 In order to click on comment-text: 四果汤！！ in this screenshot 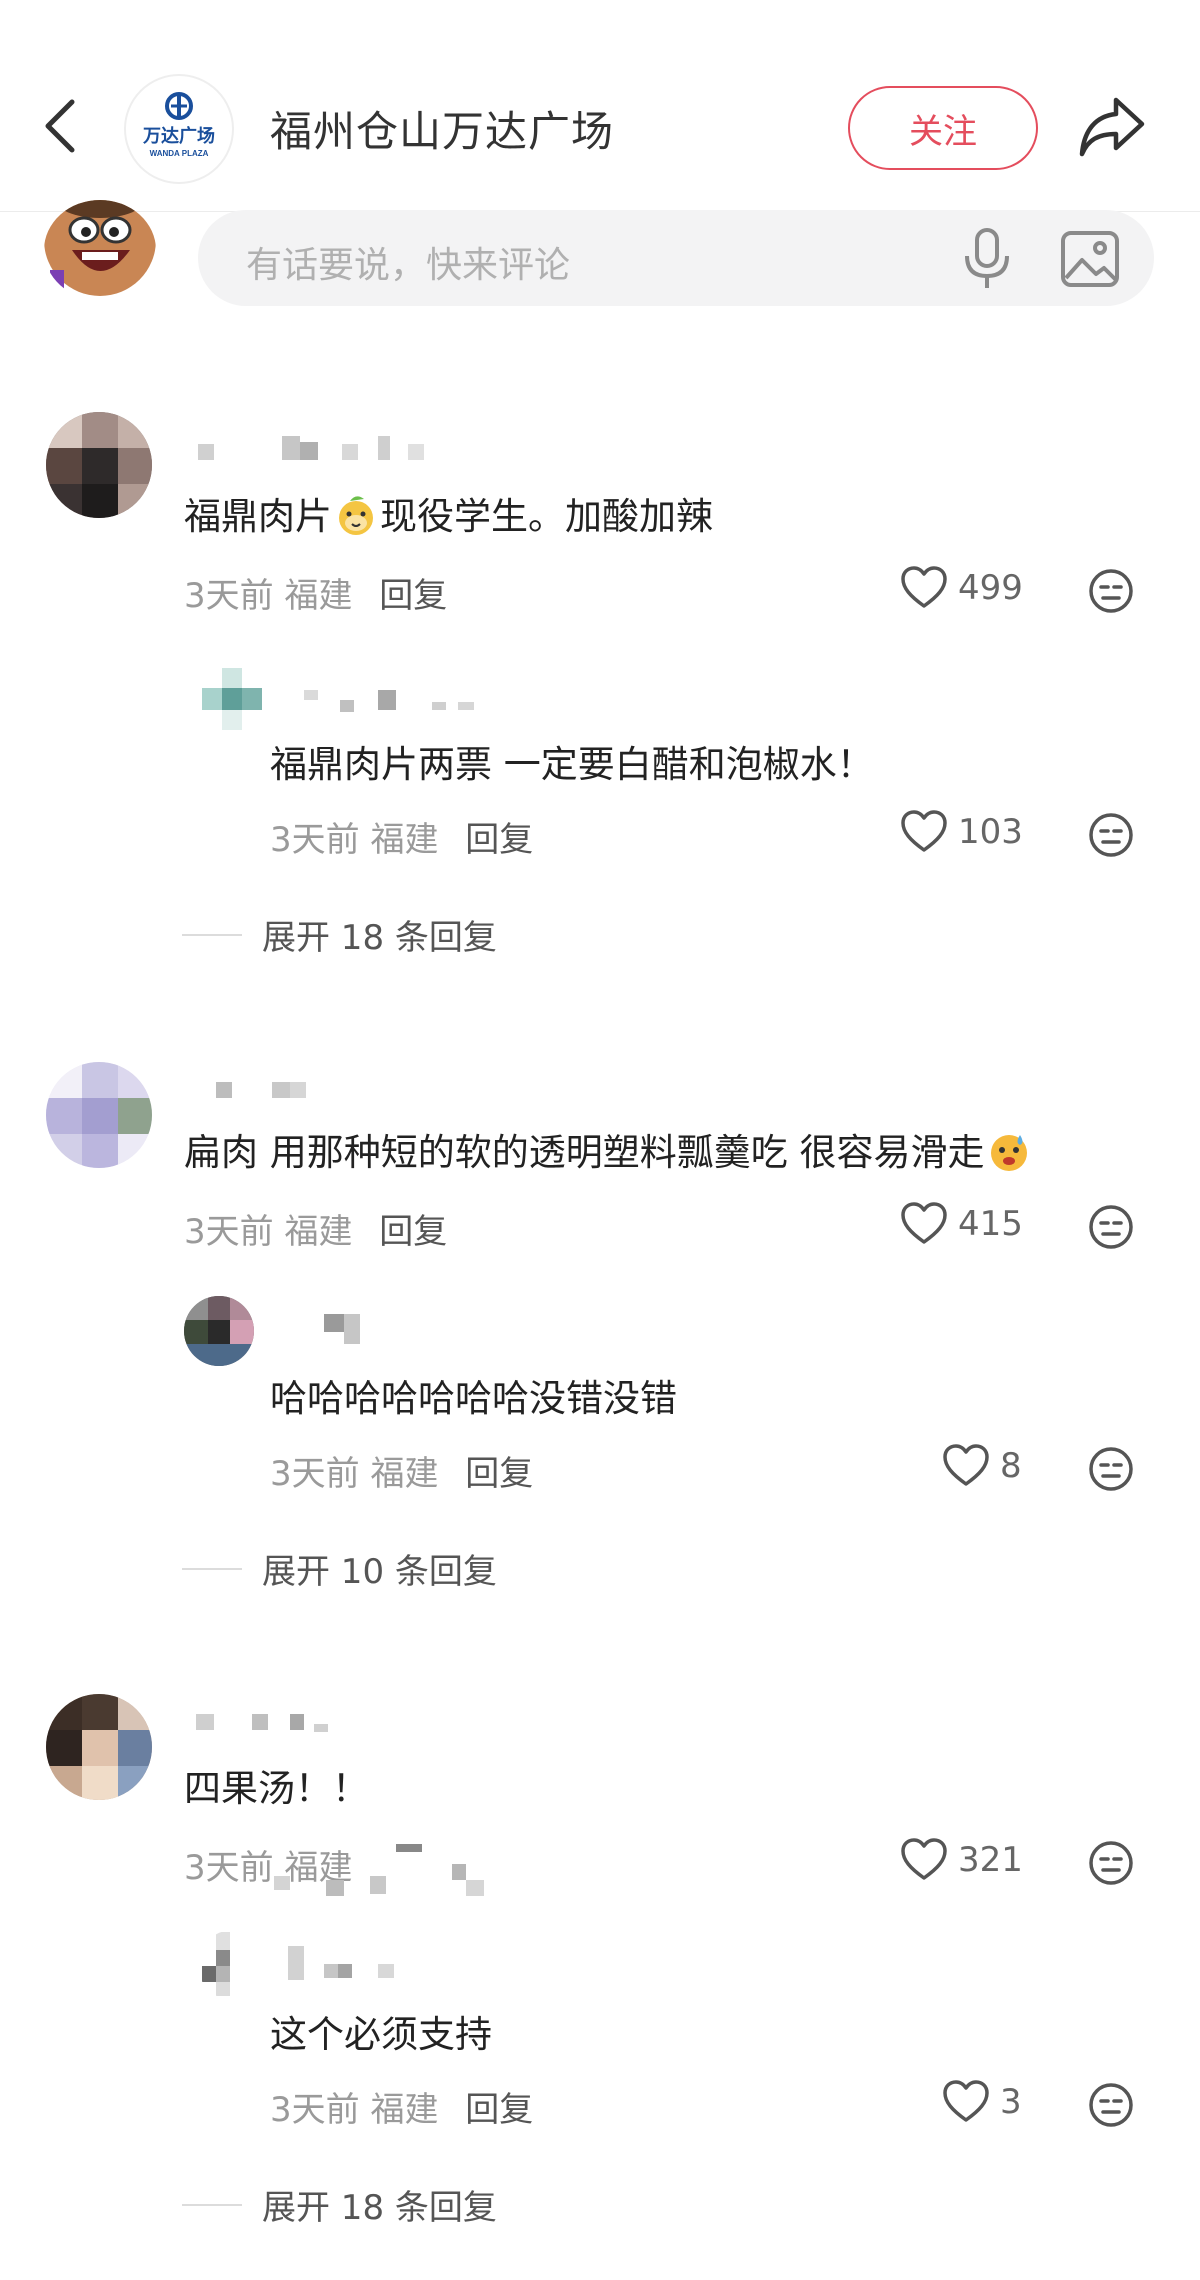, I will do `click(276, 1785)`.